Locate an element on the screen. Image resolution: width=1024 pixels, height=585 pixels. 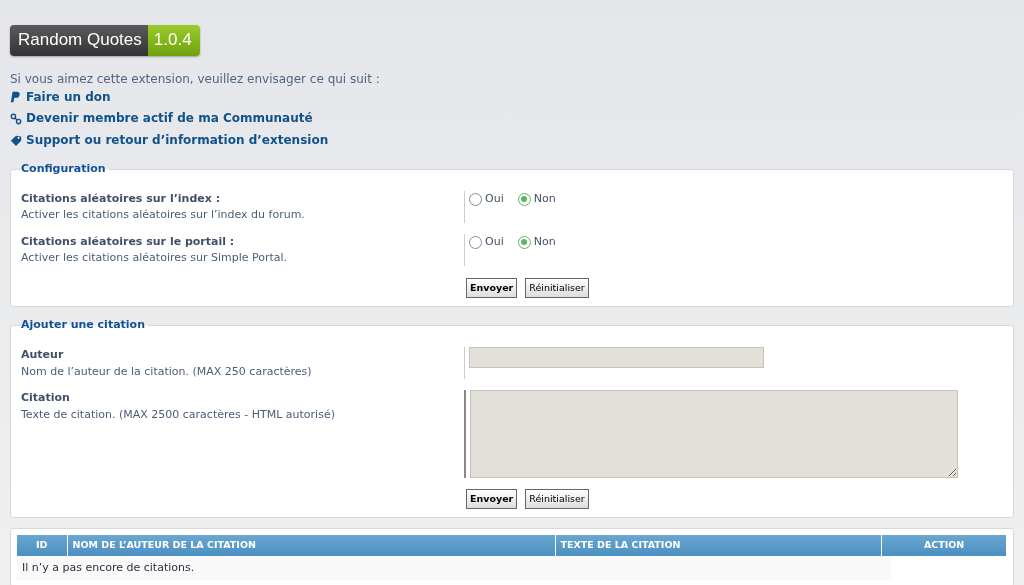
column-header: NOM DE L’AUTEUR DE LA CITATION is located at coordinates (311, 545).